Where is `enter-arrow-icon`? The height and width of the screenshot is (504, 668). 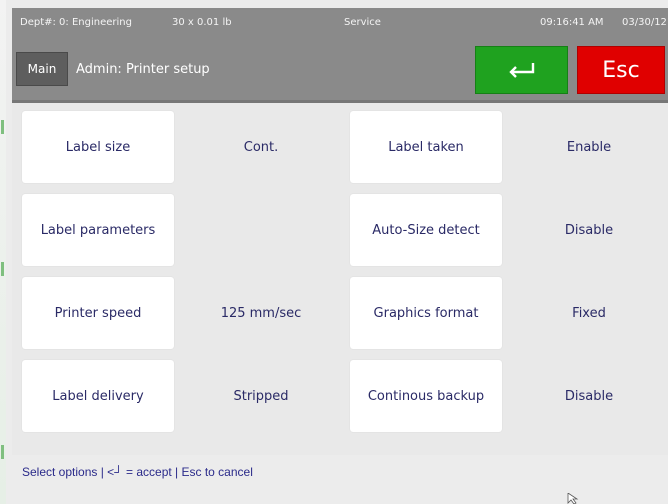 enter-arrow-icon is located at coordinates (521, 70).